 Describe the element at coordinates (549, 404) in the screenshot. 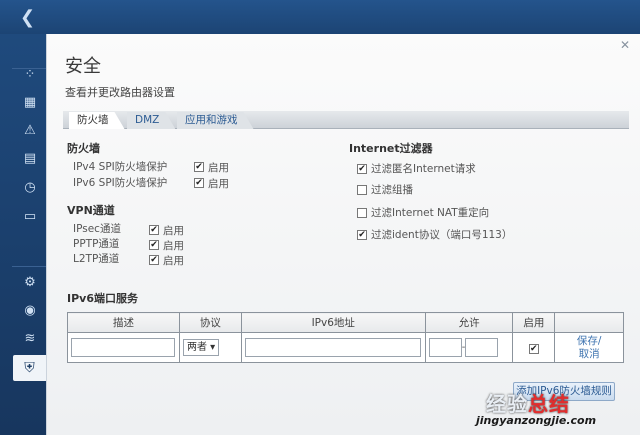

I see `watermark-text2: 总结` at that location.